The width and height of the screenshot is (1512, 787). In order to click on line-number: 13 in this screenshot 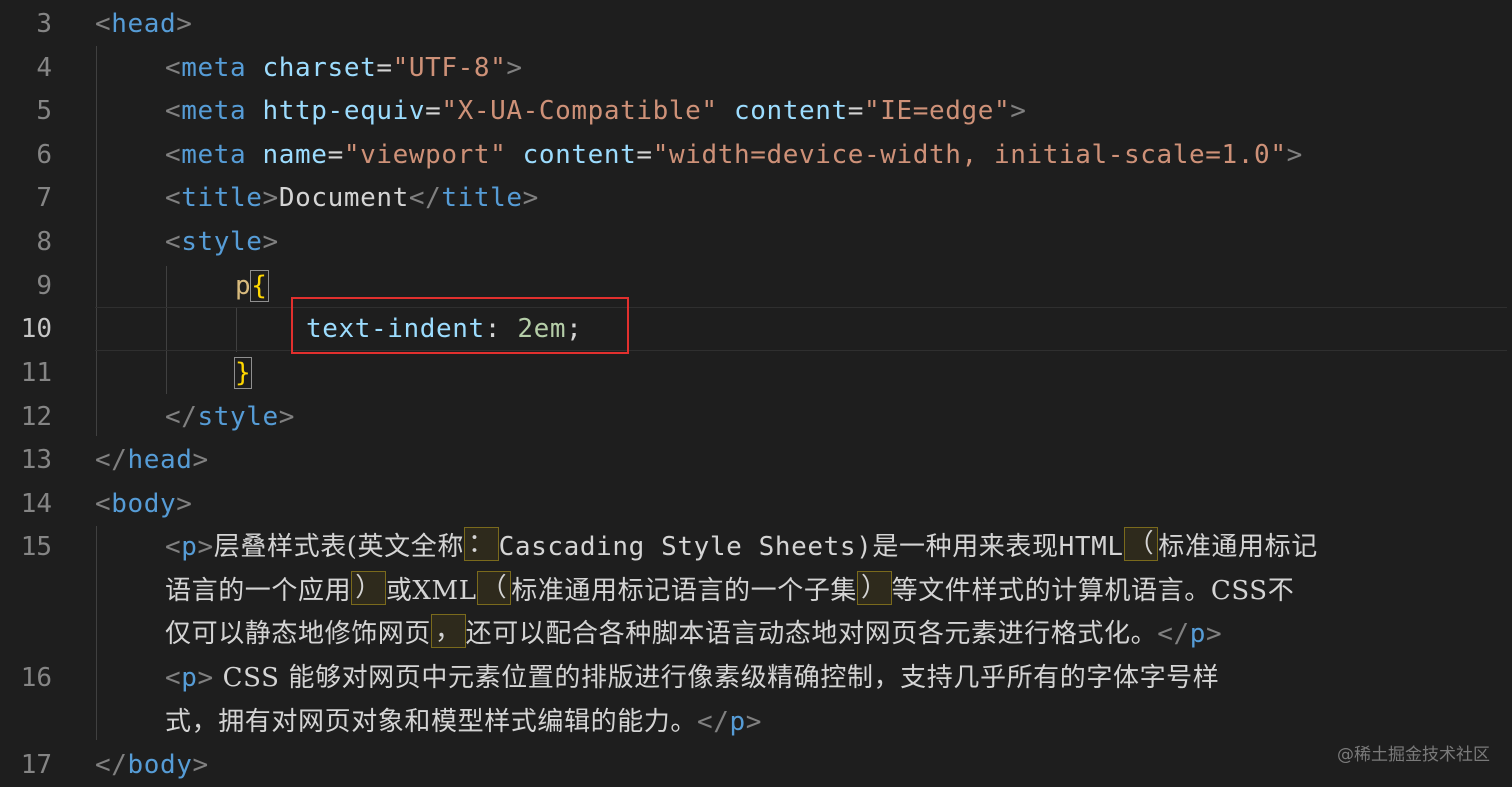, I will do `click(36, 460)`.